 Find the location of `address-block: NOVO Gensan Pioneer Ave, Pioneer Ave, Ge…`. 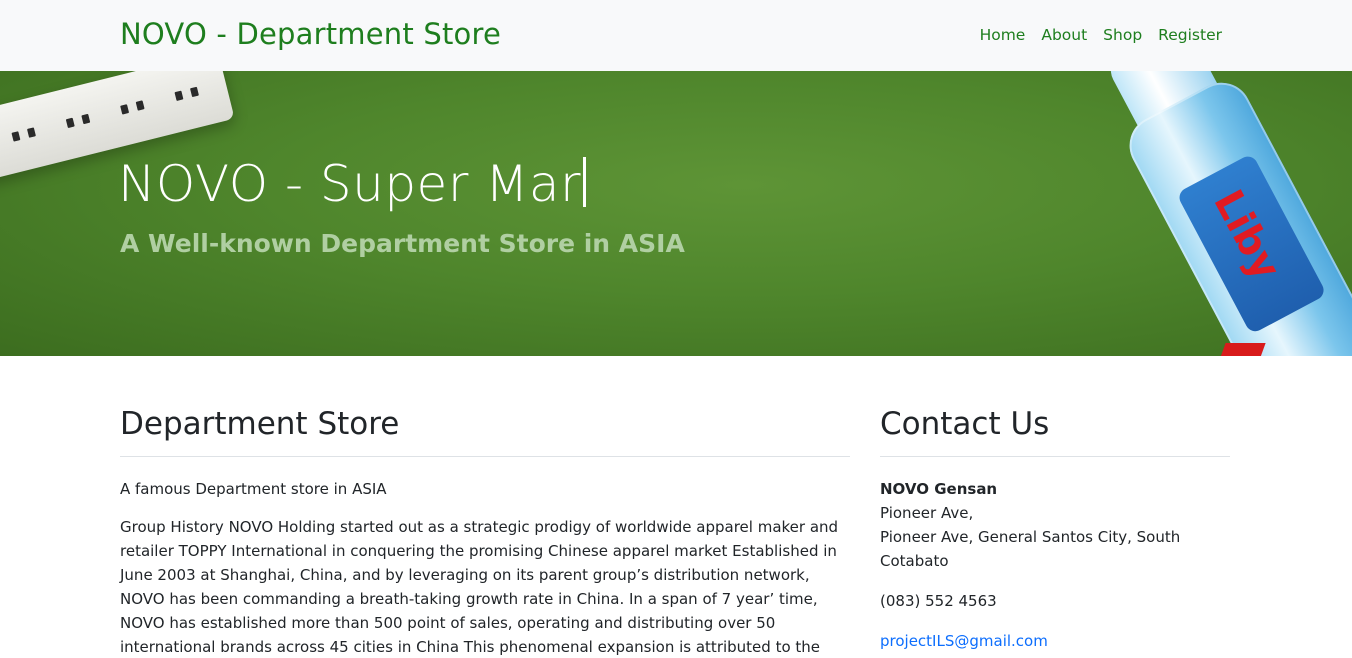

address-block: NOVO Gensan Pioneer Ave, Pioneer Ave, Ge… is located at coordinates (1055, 525).